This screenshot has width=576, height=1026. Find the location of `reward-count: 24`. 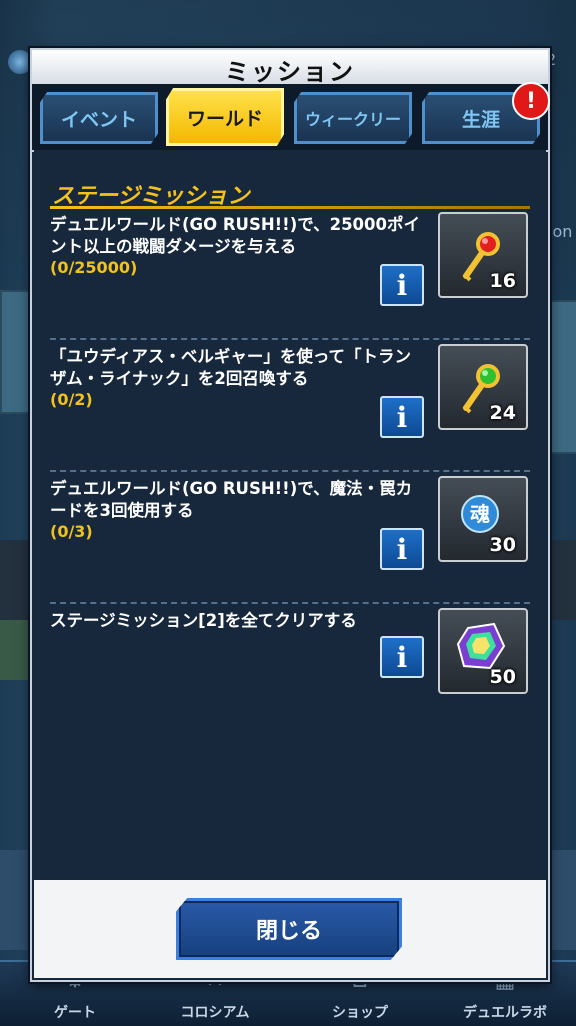

reward-count: 24 is located at coordinates (502, 413).